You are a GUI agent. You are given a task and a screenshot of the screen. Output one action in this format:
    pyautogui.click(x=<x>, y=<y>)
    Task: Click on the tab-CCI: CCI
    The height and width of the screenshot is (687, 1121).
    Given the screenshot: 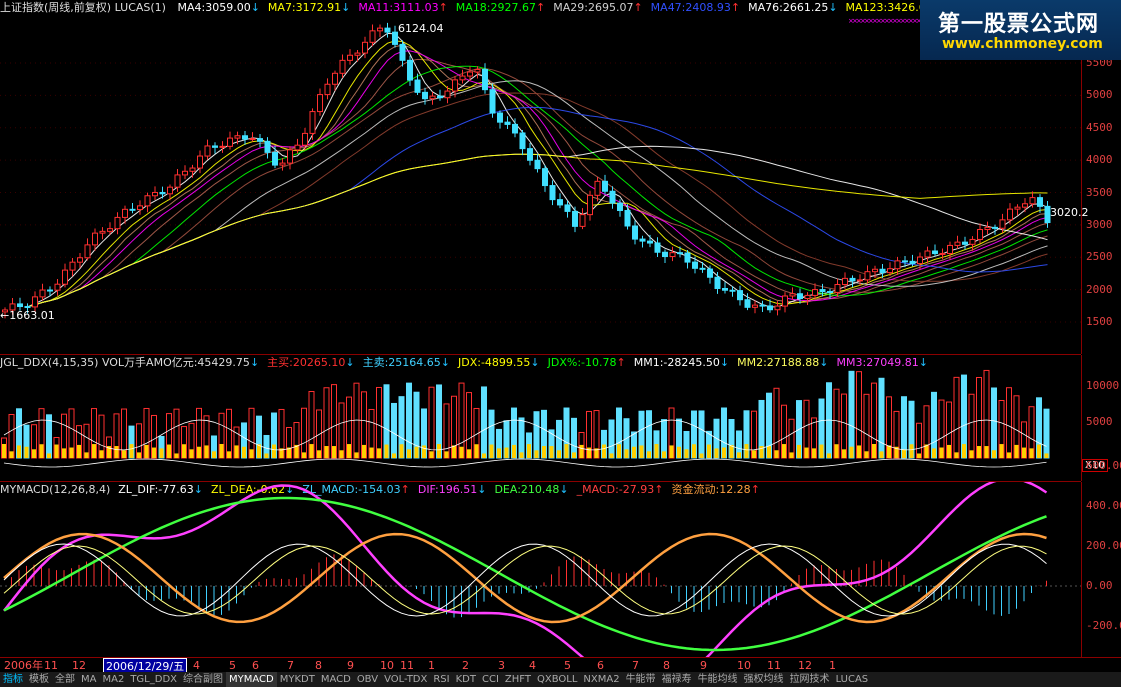 What is the action you would take?
    pyautogui.click(x=490, y=679)
    